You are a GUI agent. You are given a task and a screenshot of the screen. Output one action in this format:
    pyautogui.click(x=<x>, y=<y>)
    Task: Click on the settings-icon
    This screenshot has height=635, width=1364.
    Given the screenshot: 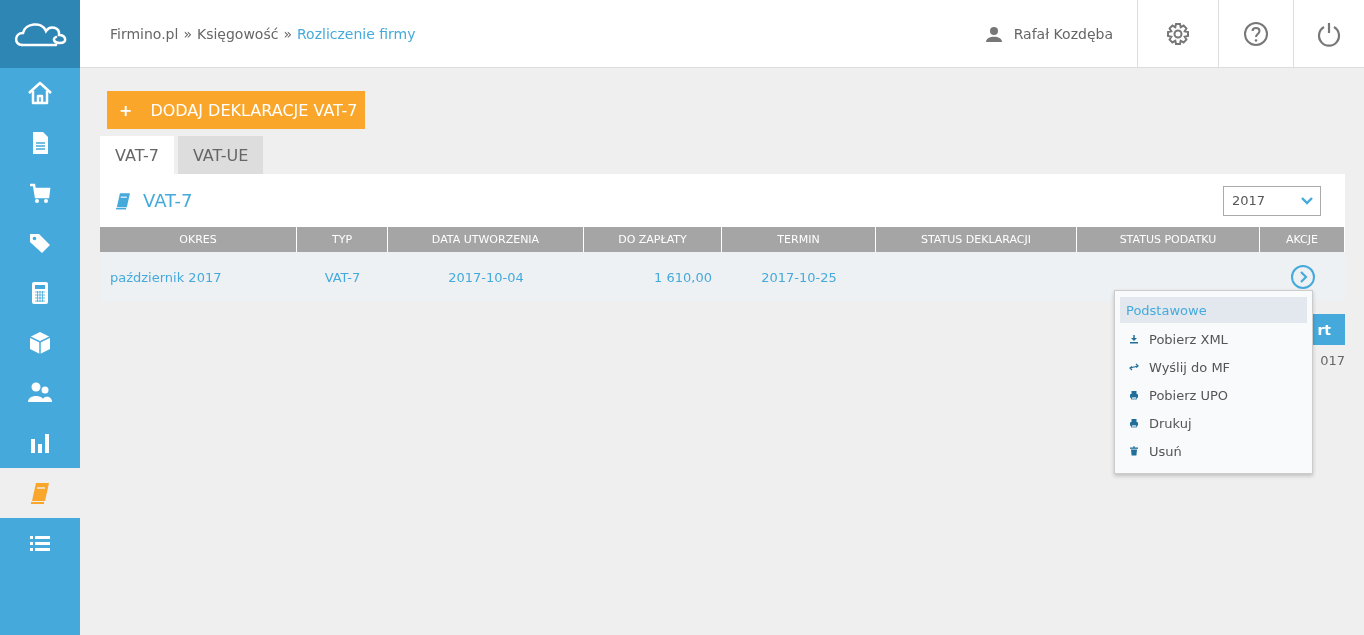 What is the action you would take?
    pyautogui.click(x=1178, y=33)
    